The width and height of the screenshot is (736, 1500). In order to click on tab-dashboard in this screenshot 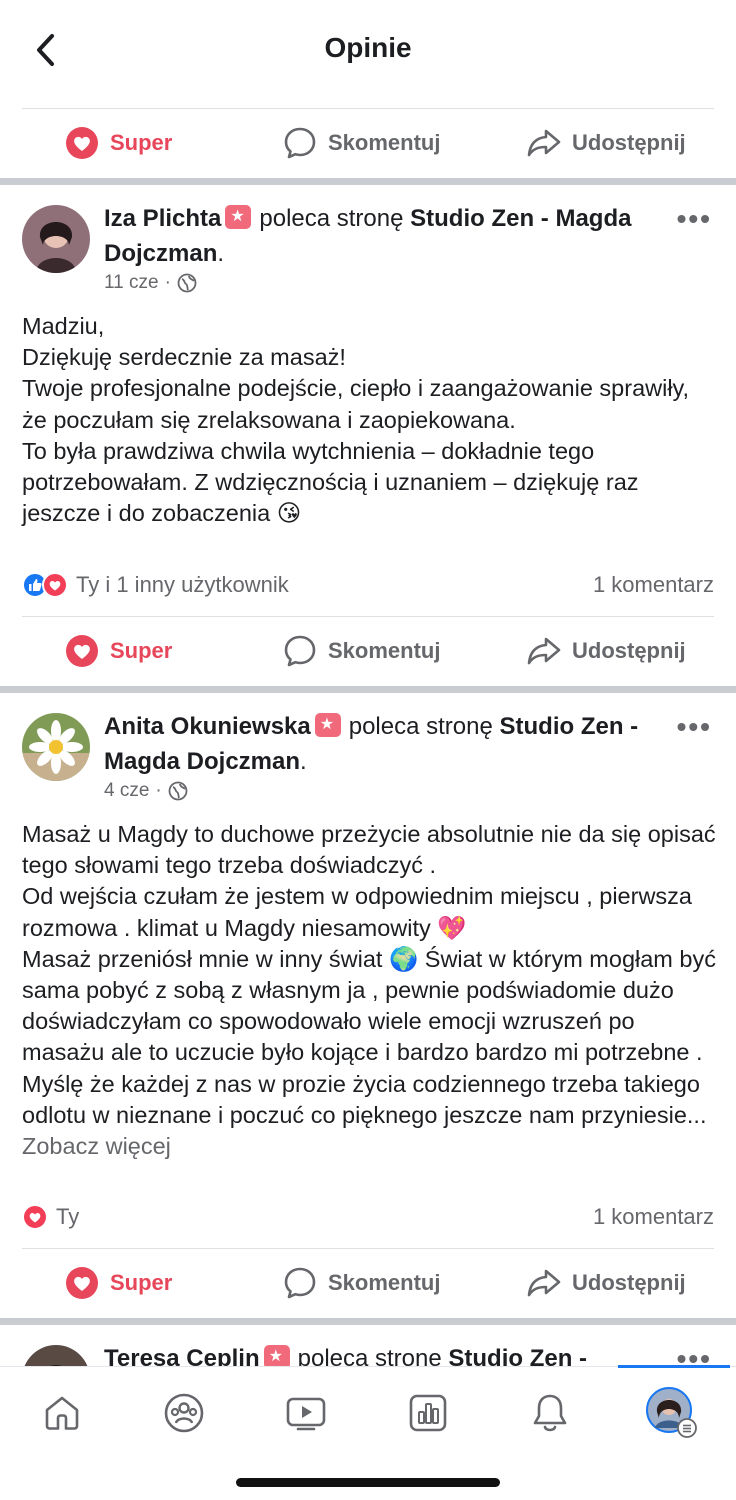, I will do `click(428, 1413)`.